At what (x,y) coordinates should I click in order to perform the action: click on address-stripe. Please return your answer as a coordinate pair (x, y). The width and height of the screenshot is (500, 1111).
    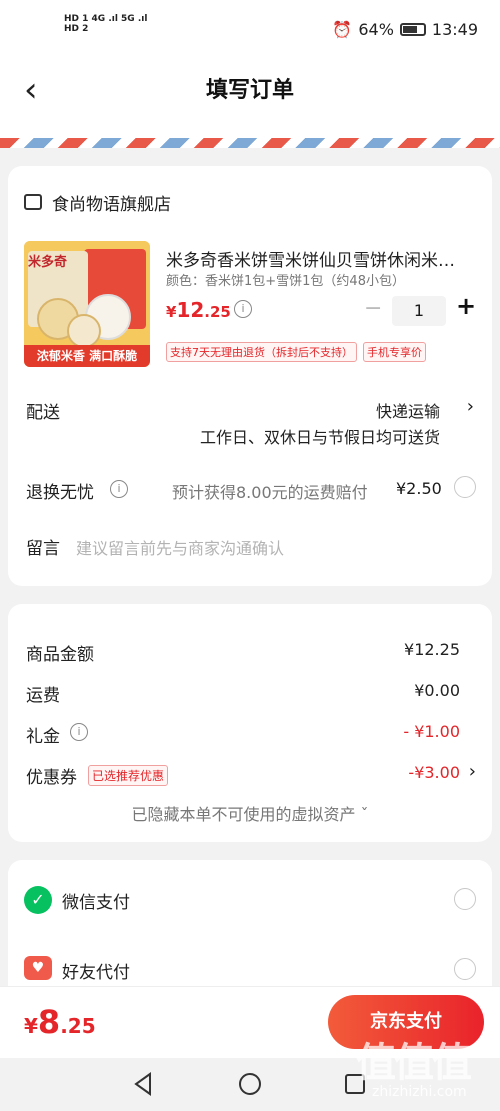
    Looking at the image, I should click on (250, 143).